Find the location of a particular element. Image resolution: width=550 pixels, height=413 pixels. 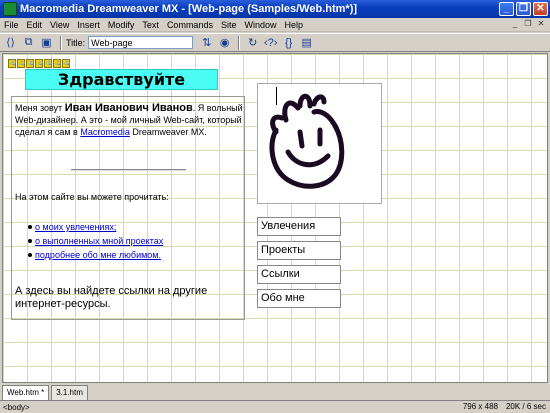

anchor-markers: ⚓ ⚓ ⚓ ⚓ ⚓ ⚓ ⚓ is located at coordinates (39, 63).